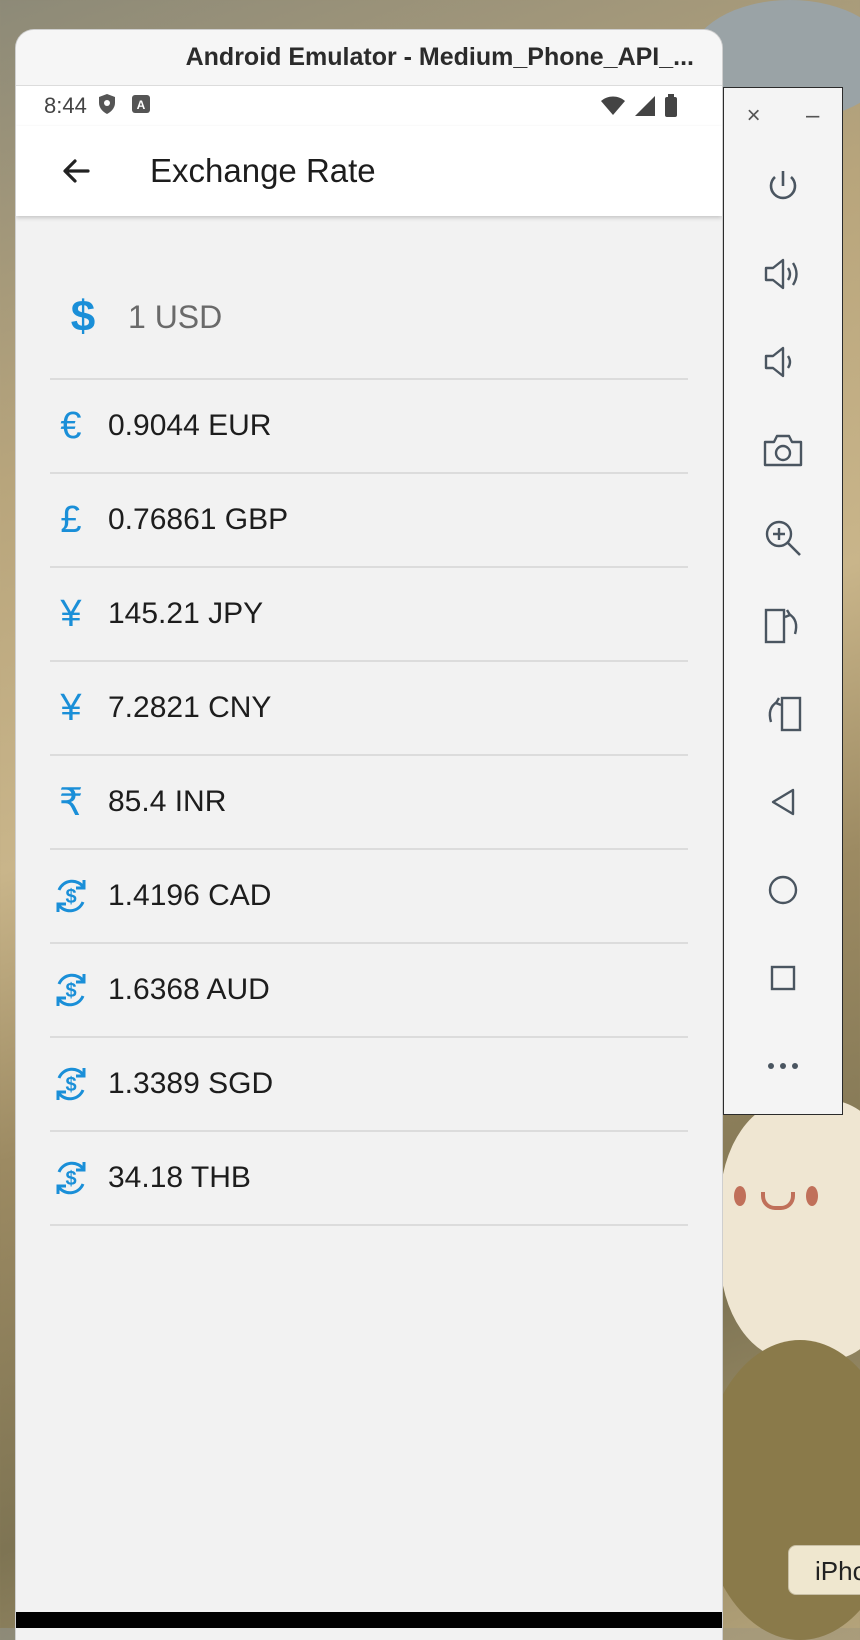 This screenshot has width=860, height=1640. I want to click on rate-row: ¥ 145.21 JPY, so click(369, 615).